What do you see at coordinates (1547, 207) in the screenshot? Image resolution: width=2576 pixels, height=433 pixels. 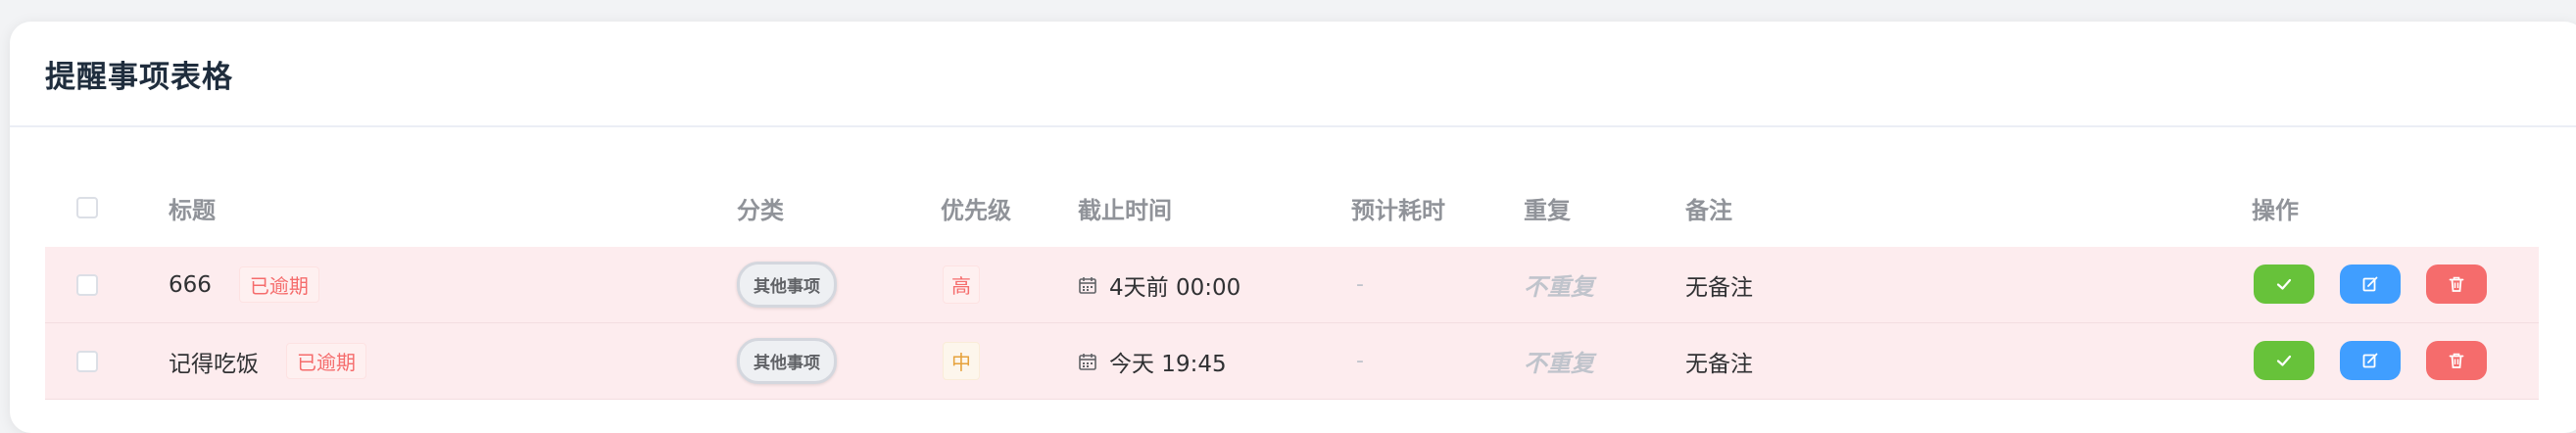 I see `header-repeat: 重复` at bounding box center [1547, 207].